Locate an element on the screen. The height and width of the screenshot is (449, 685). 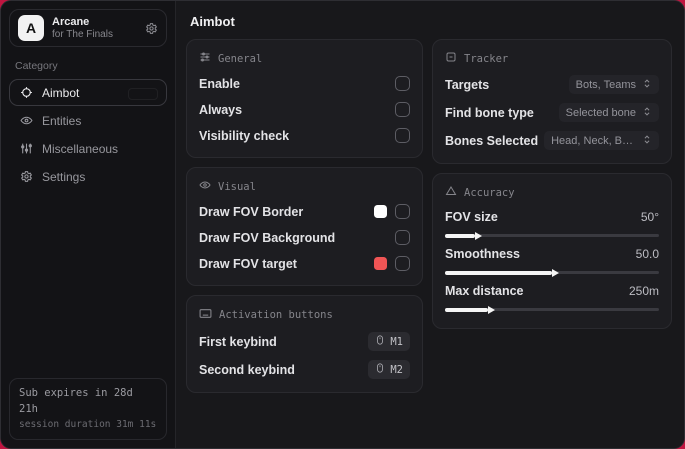
fov-target-checkbox is located at coordinates (402, 263).